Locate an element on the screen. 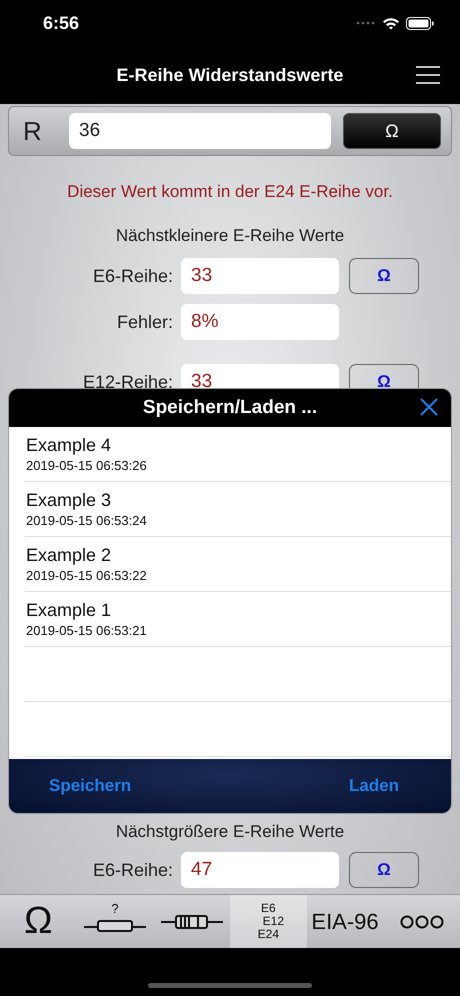  ohm-tab: Ω is located at coordinates (38, 921).